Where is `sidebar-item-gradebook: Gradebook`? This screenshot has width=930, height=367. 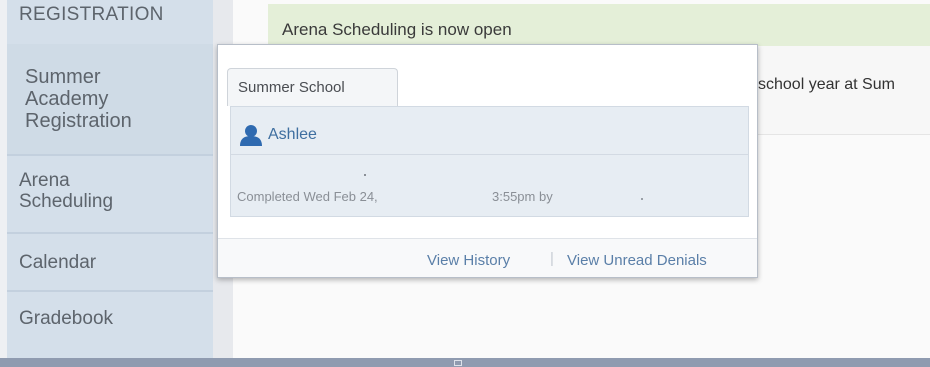 sidebar-item-gradebook: Gradebook is located at coordinates (110, 321).